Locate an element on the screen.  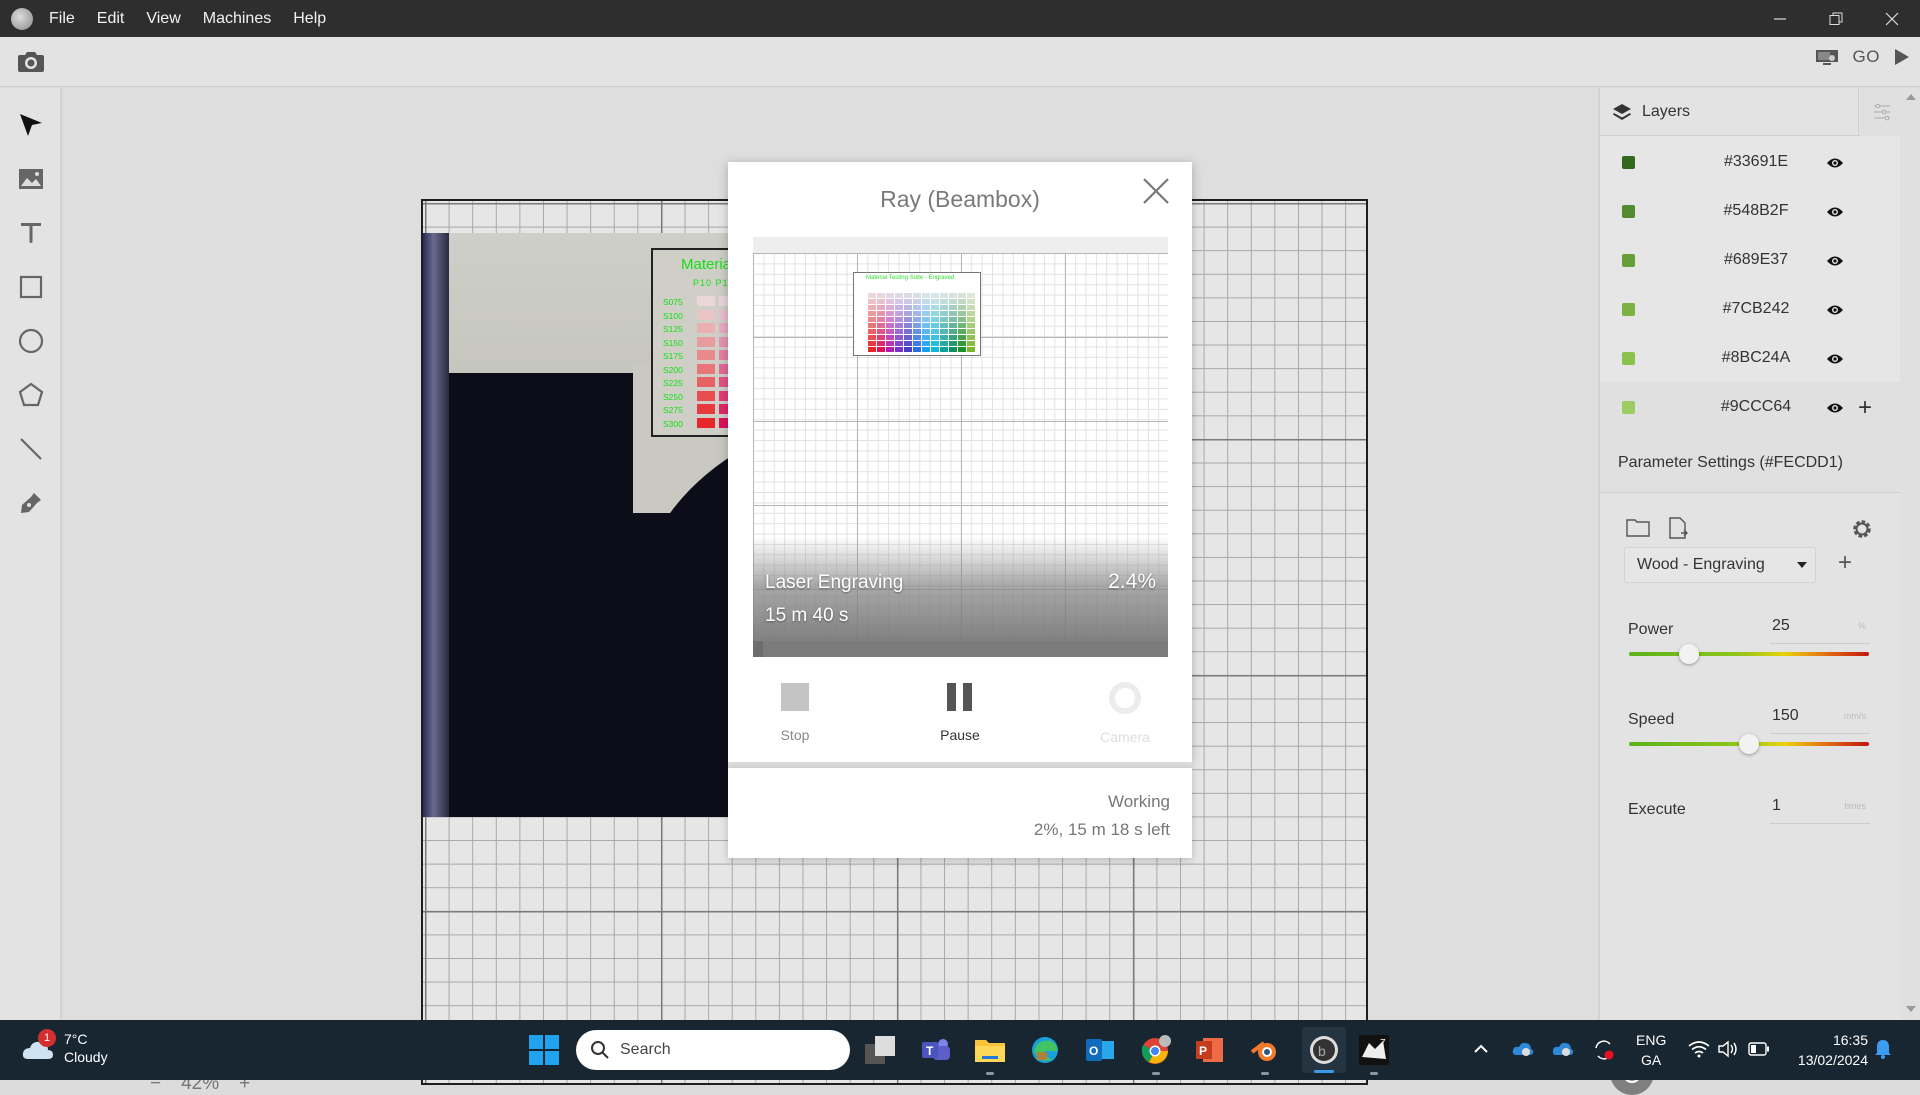
layer-options-button is located at coordinates (1881, 112).